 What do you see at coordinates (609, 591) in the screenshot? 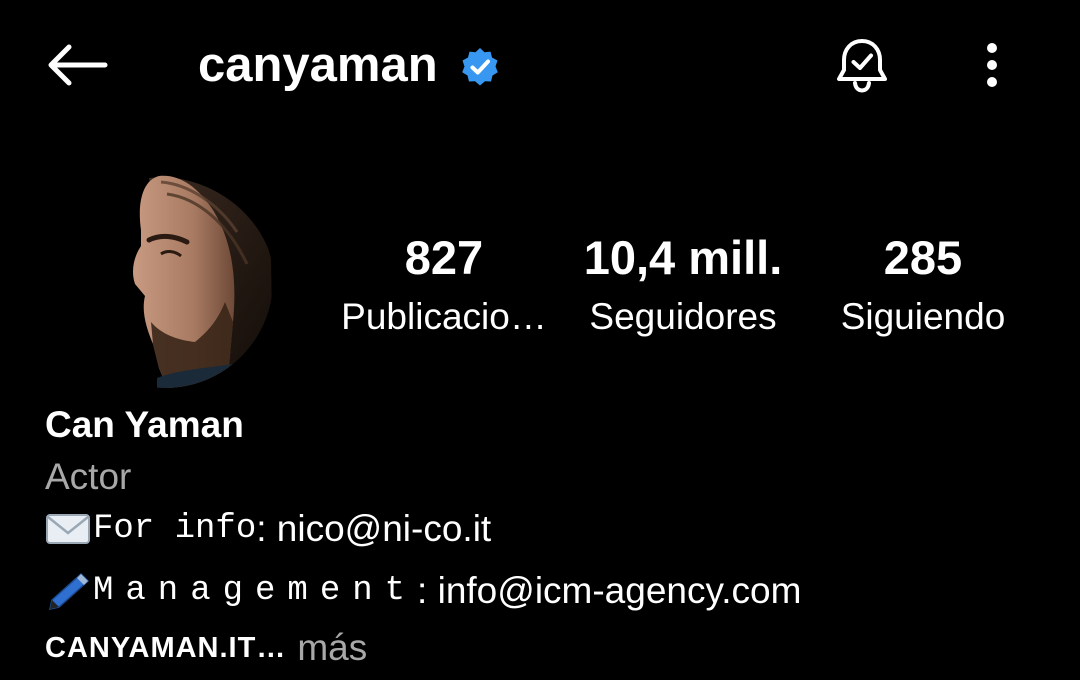
I see `bio-line2-email: : info@icm-agency.com` at bounding box center [609, 591].